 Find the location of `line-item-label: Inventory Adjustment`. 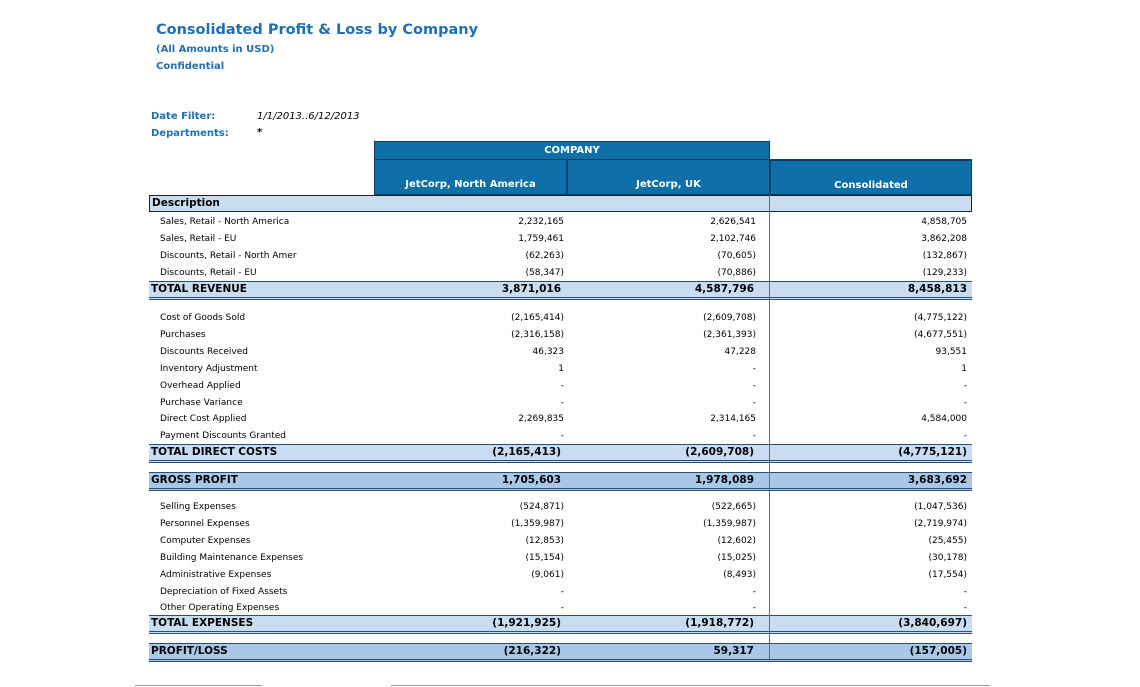

line-item-label: Inventory Adjustment is located at coordinates (209, 368).